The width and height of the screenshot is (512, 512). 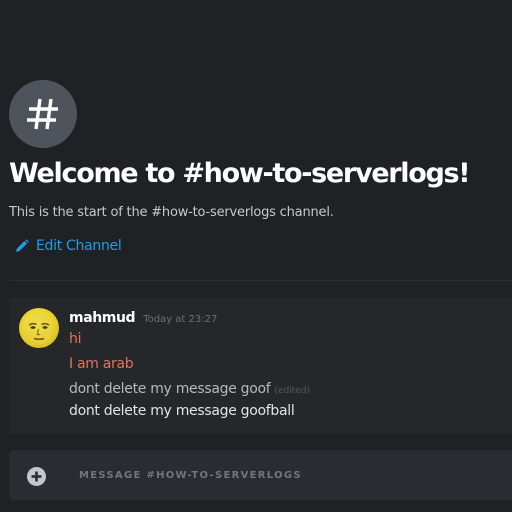 I want to click on plus-circle-icon, so click(x=36, y=476).